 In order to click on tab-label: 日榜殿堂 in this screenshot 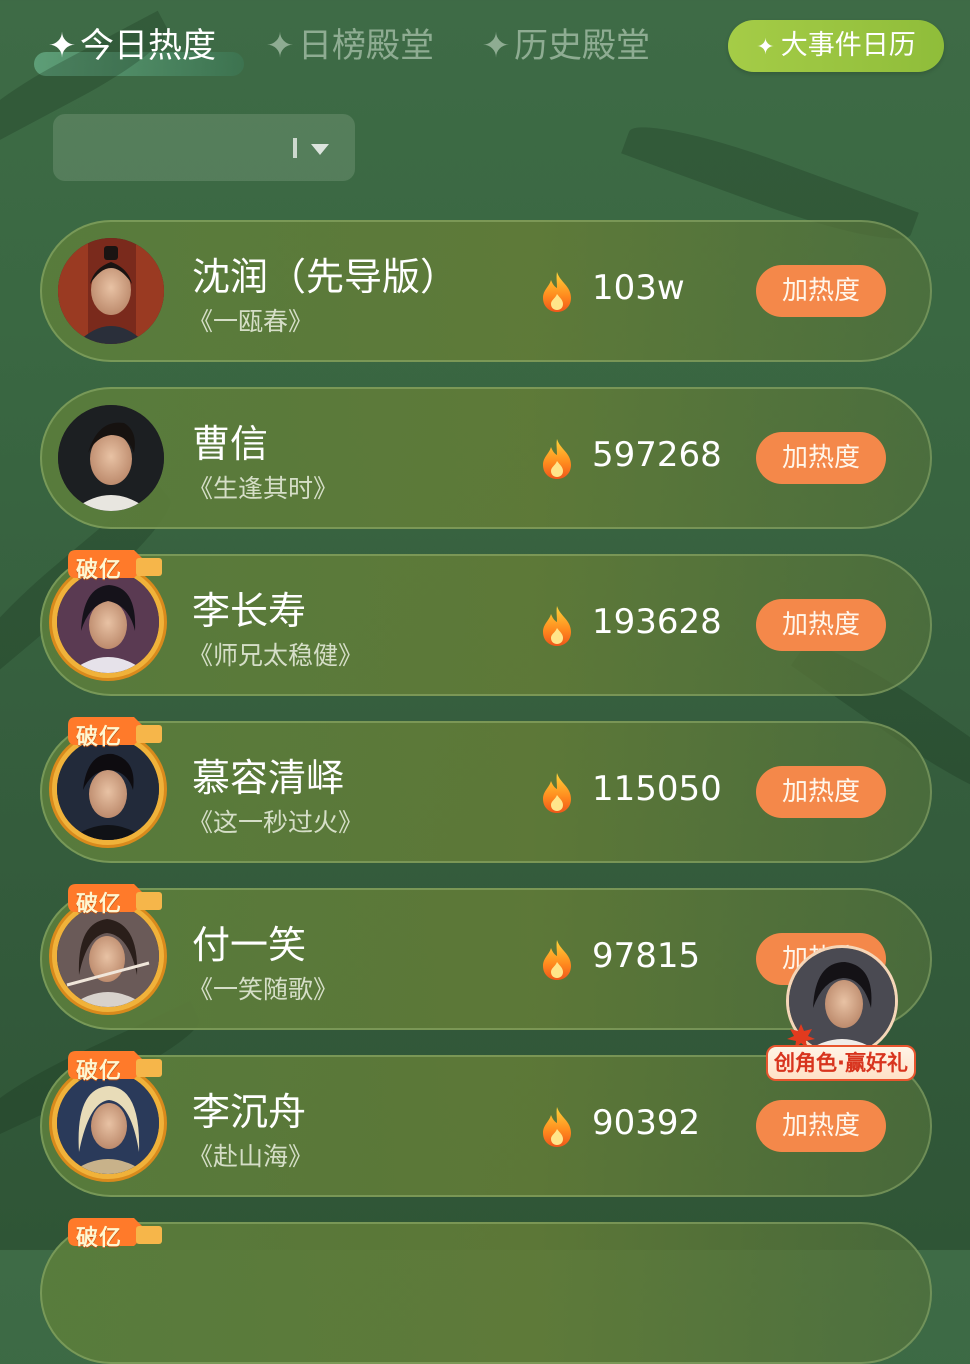, I will do `click(366, 46)`.